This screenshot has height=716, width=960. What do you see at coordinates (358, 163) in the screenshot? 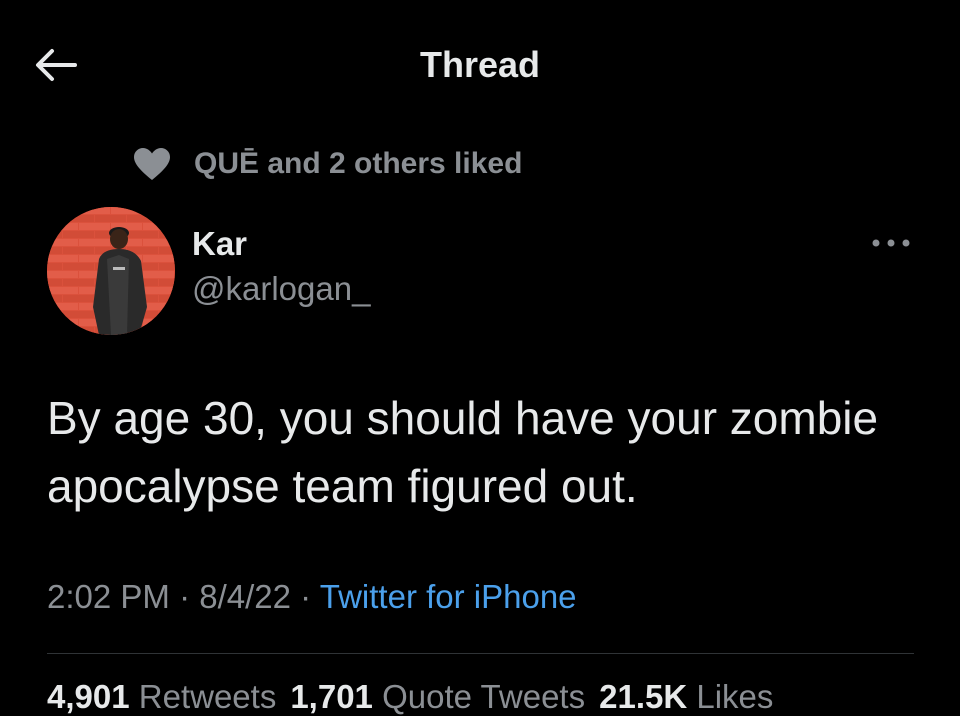
I see `social-context-text: QUĒ and 2 others liked` at bounding box center [358, 163].